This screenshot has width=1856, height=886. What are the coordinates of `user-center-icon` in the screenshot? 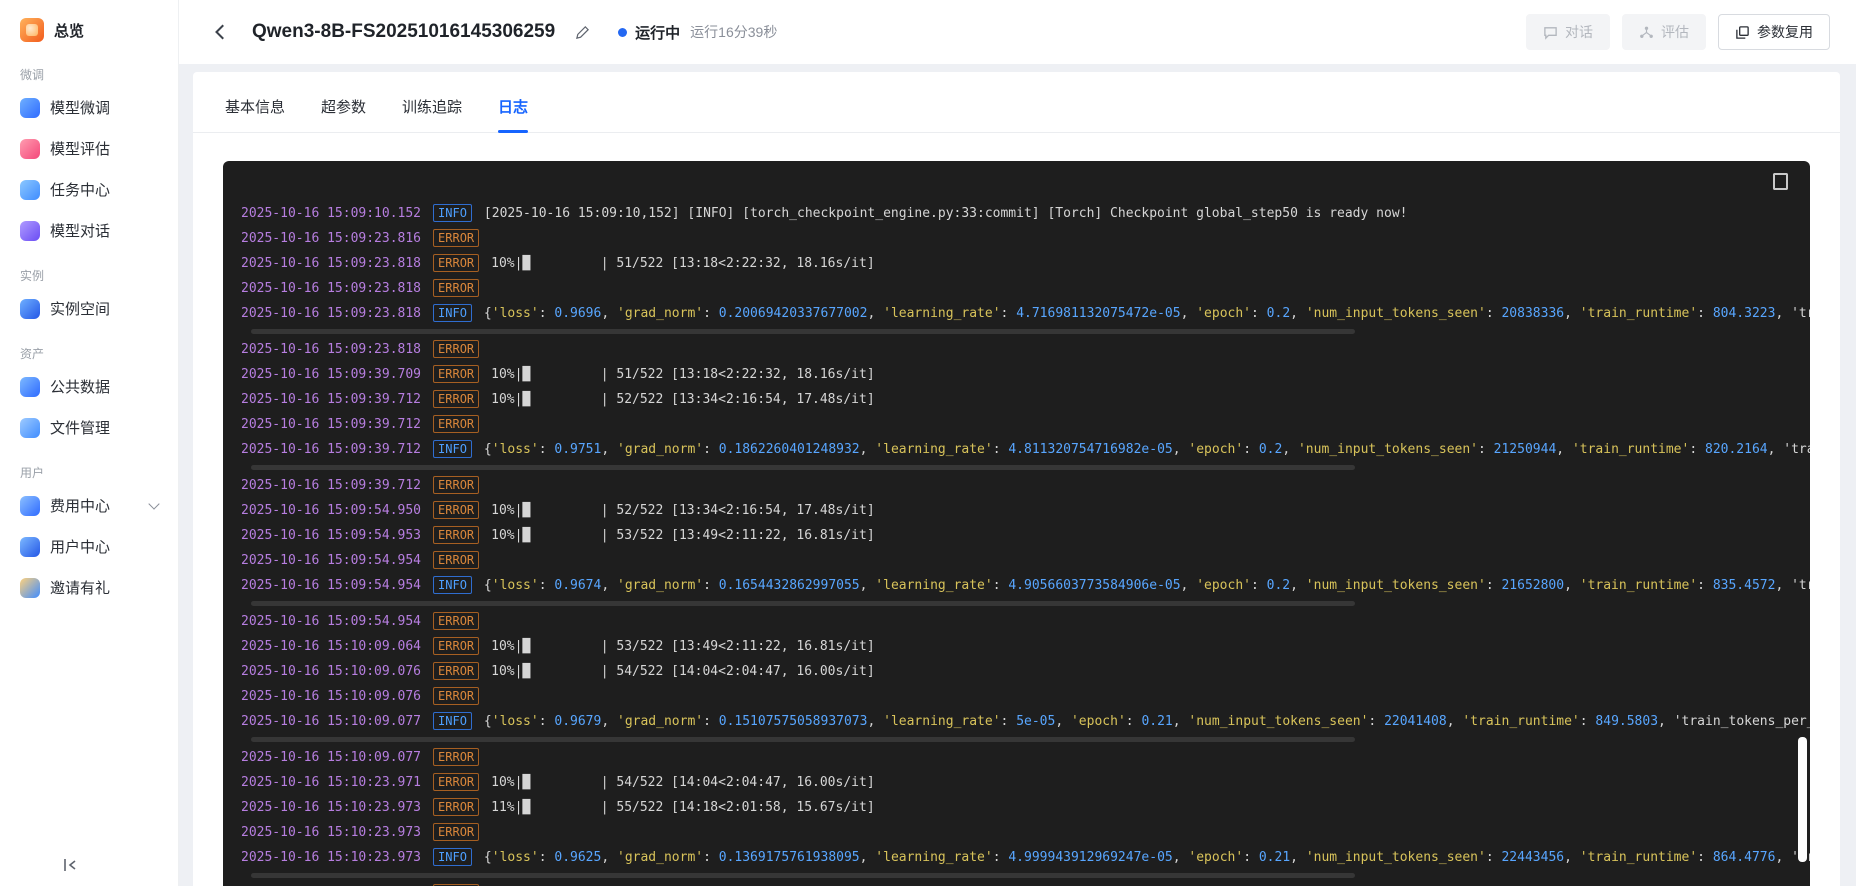 It's located at (30, 546).